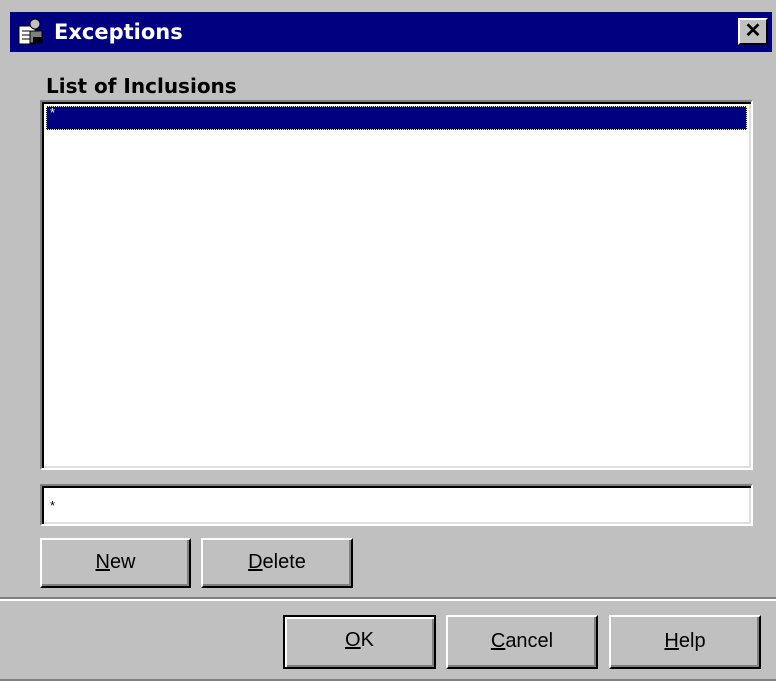 The width and height of the screenshot is (776, 681). I want to click on help-button-accel: H, so click(671, 641).